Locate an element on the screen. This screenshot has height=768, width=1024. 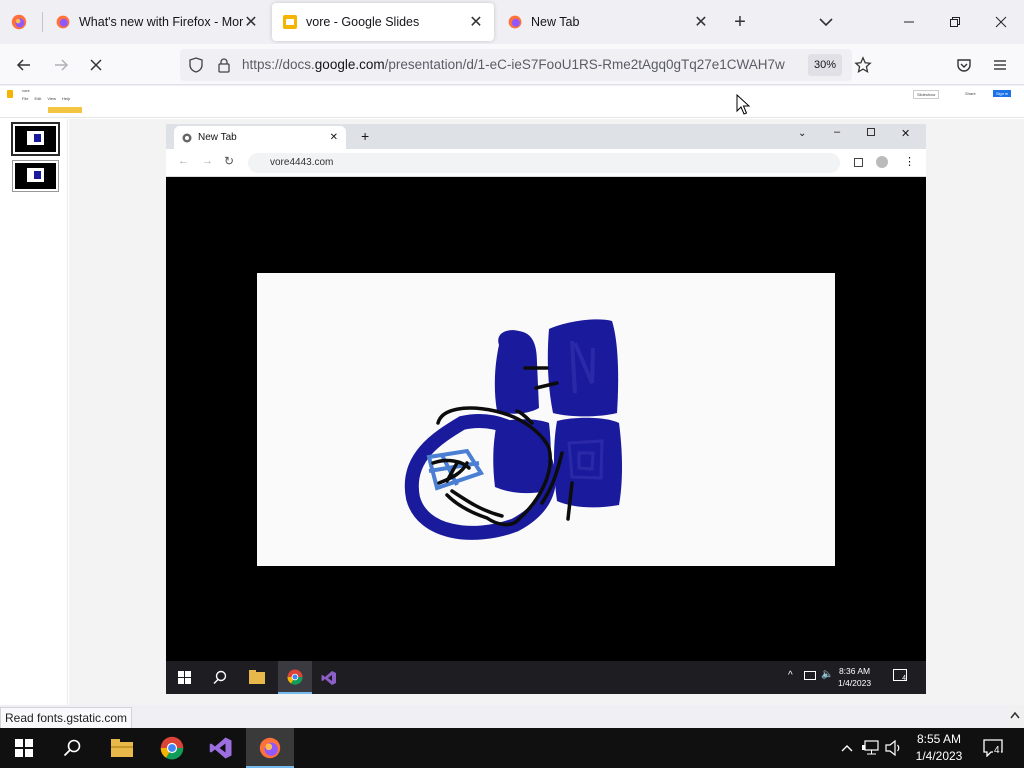
toolbar-highlight is located at coordinates (65, 110).